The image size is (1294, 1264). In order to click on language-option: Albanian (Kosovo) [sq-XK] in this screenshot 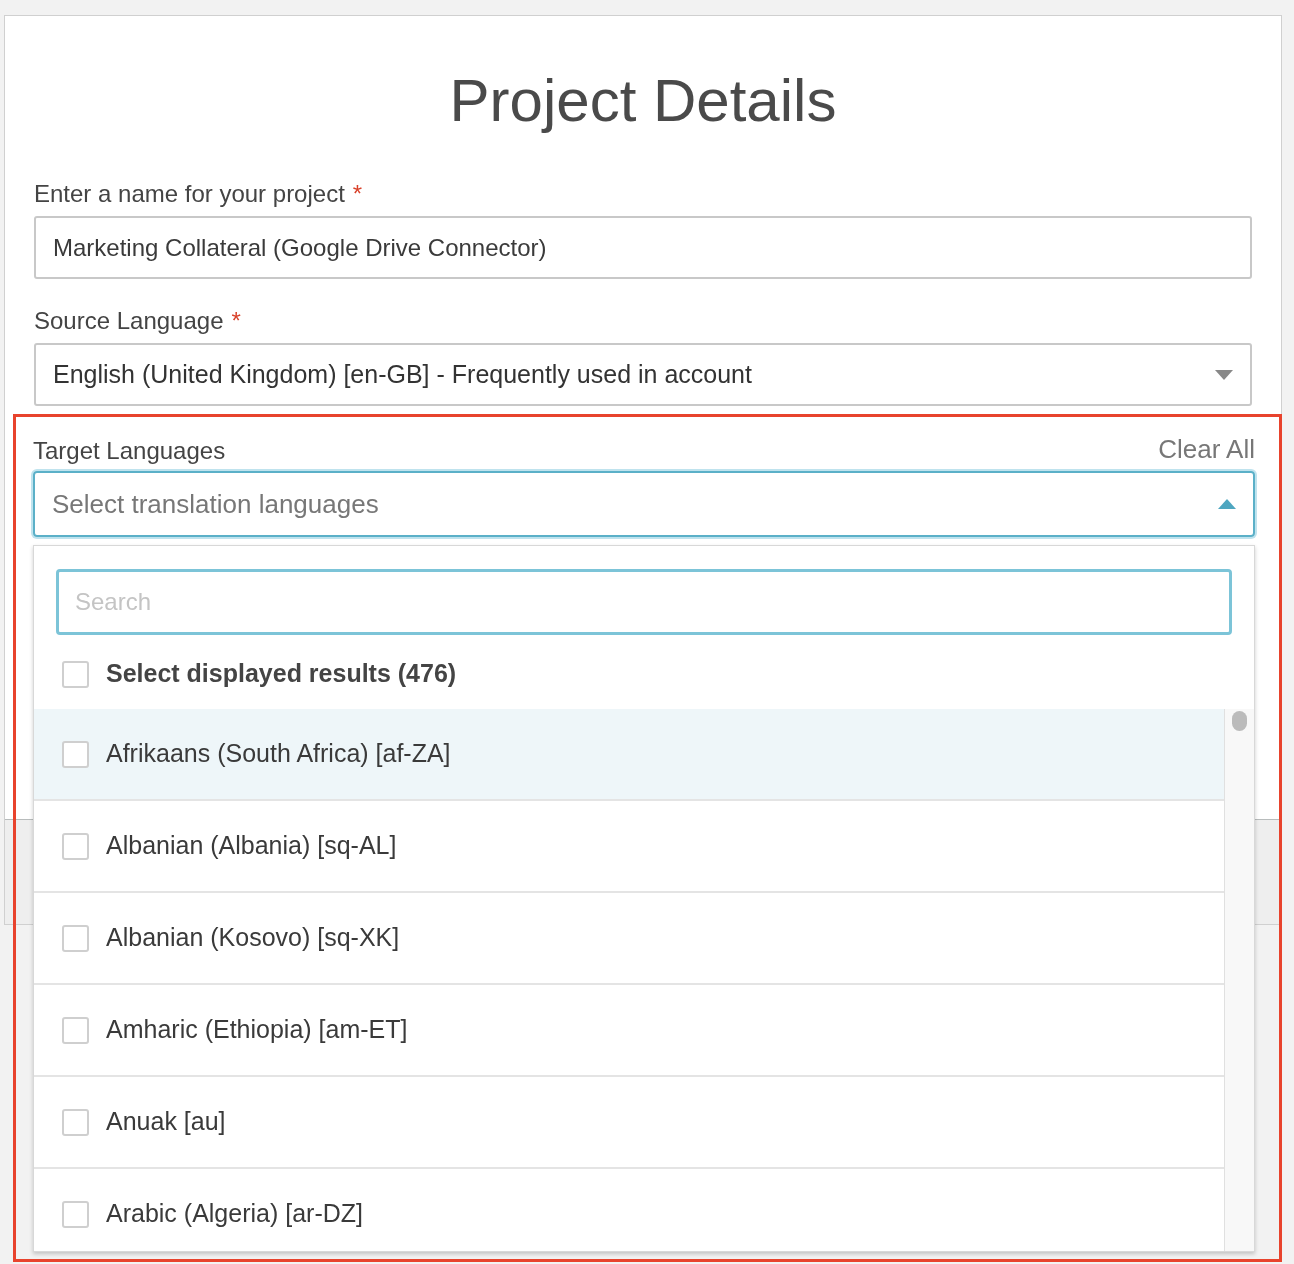, I will do `click(629, 939)`.